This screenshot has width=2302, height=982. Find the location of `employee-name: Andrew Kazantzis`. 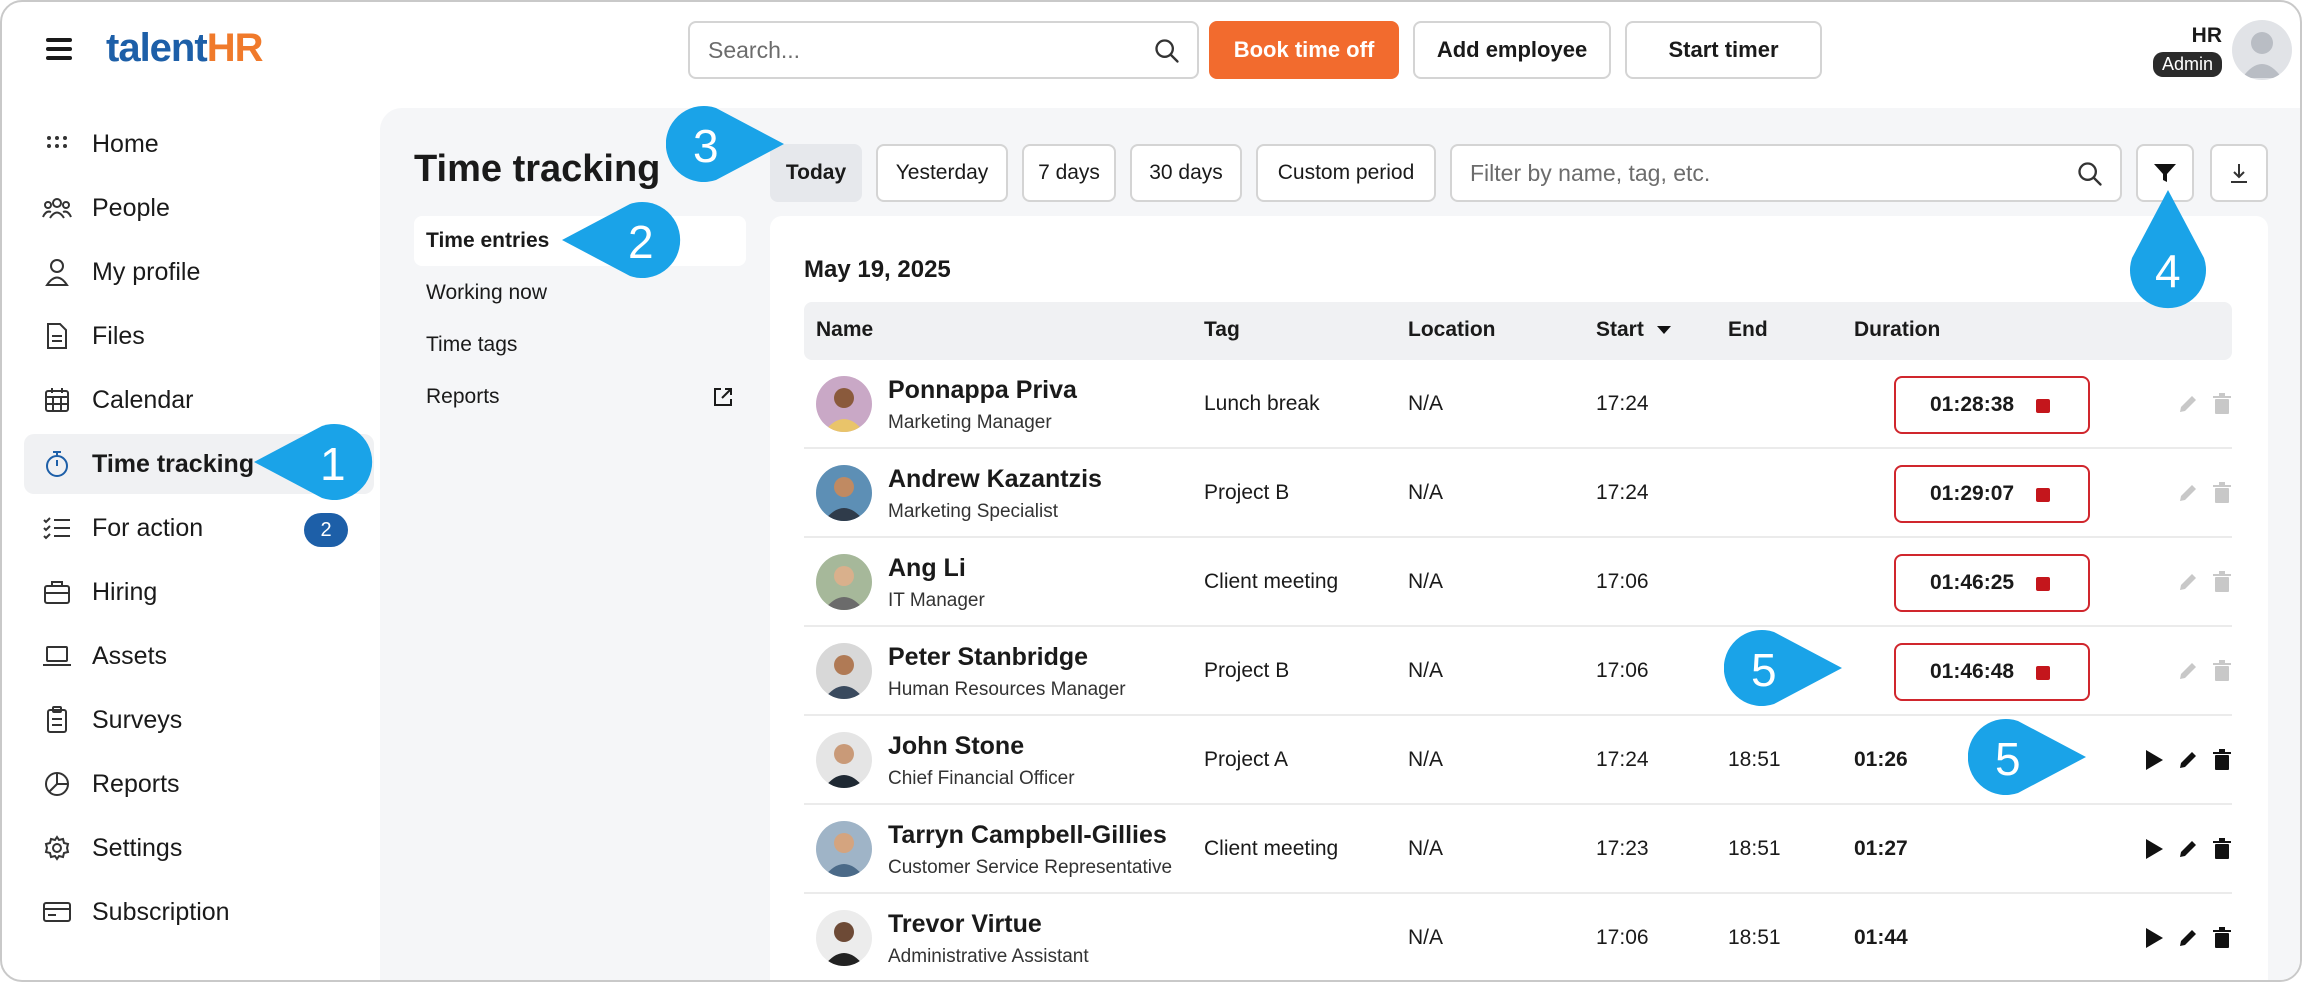

employee-name: Andrew Kazantzis is located at coordinates (995, 479).